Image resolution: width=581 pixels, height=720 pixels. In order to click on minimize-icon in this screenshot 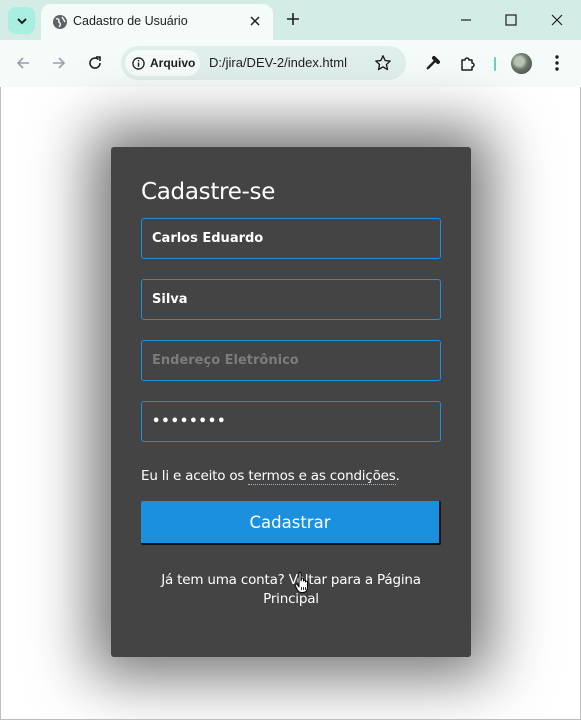, I will do `click(466, 20)`.